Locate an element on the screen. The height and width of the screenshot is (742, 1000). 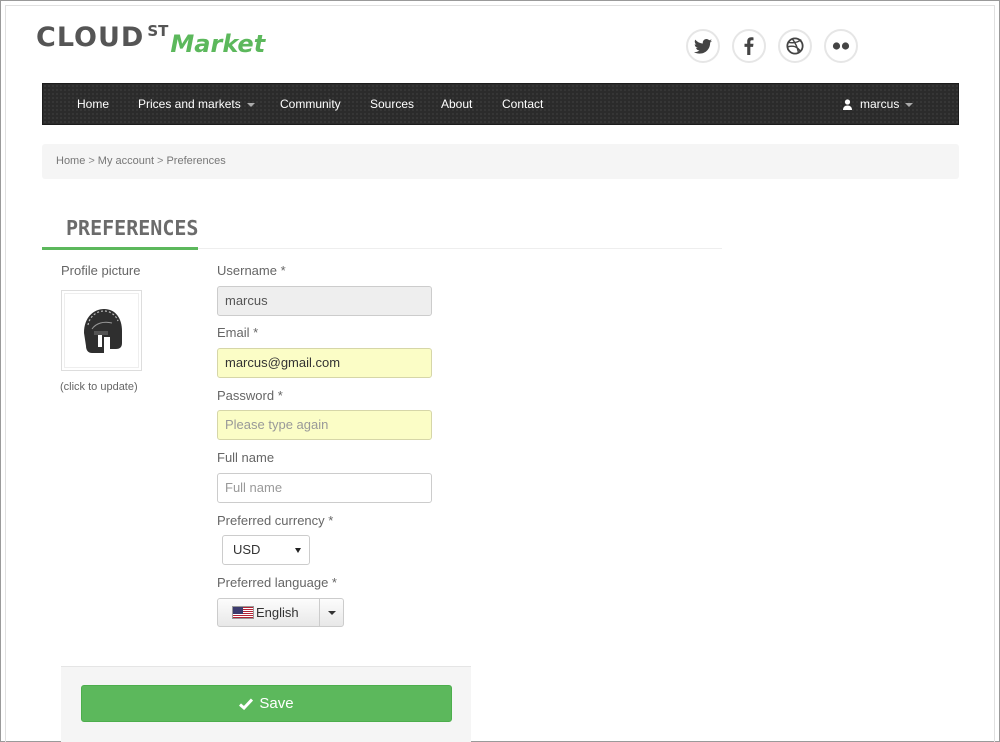
breadcrumb-current: Preferences is located at coordinates (196, 161).